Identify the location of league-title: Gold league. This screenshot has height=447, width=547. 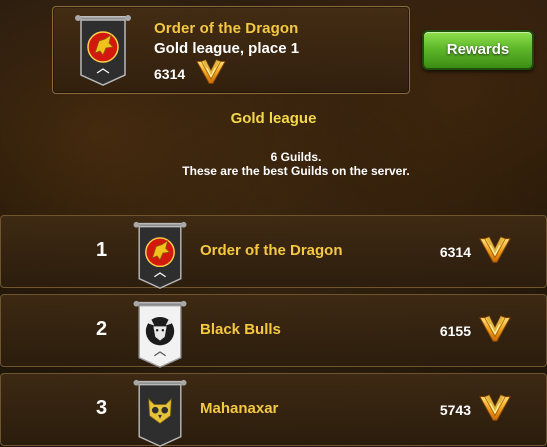
(273, 118).